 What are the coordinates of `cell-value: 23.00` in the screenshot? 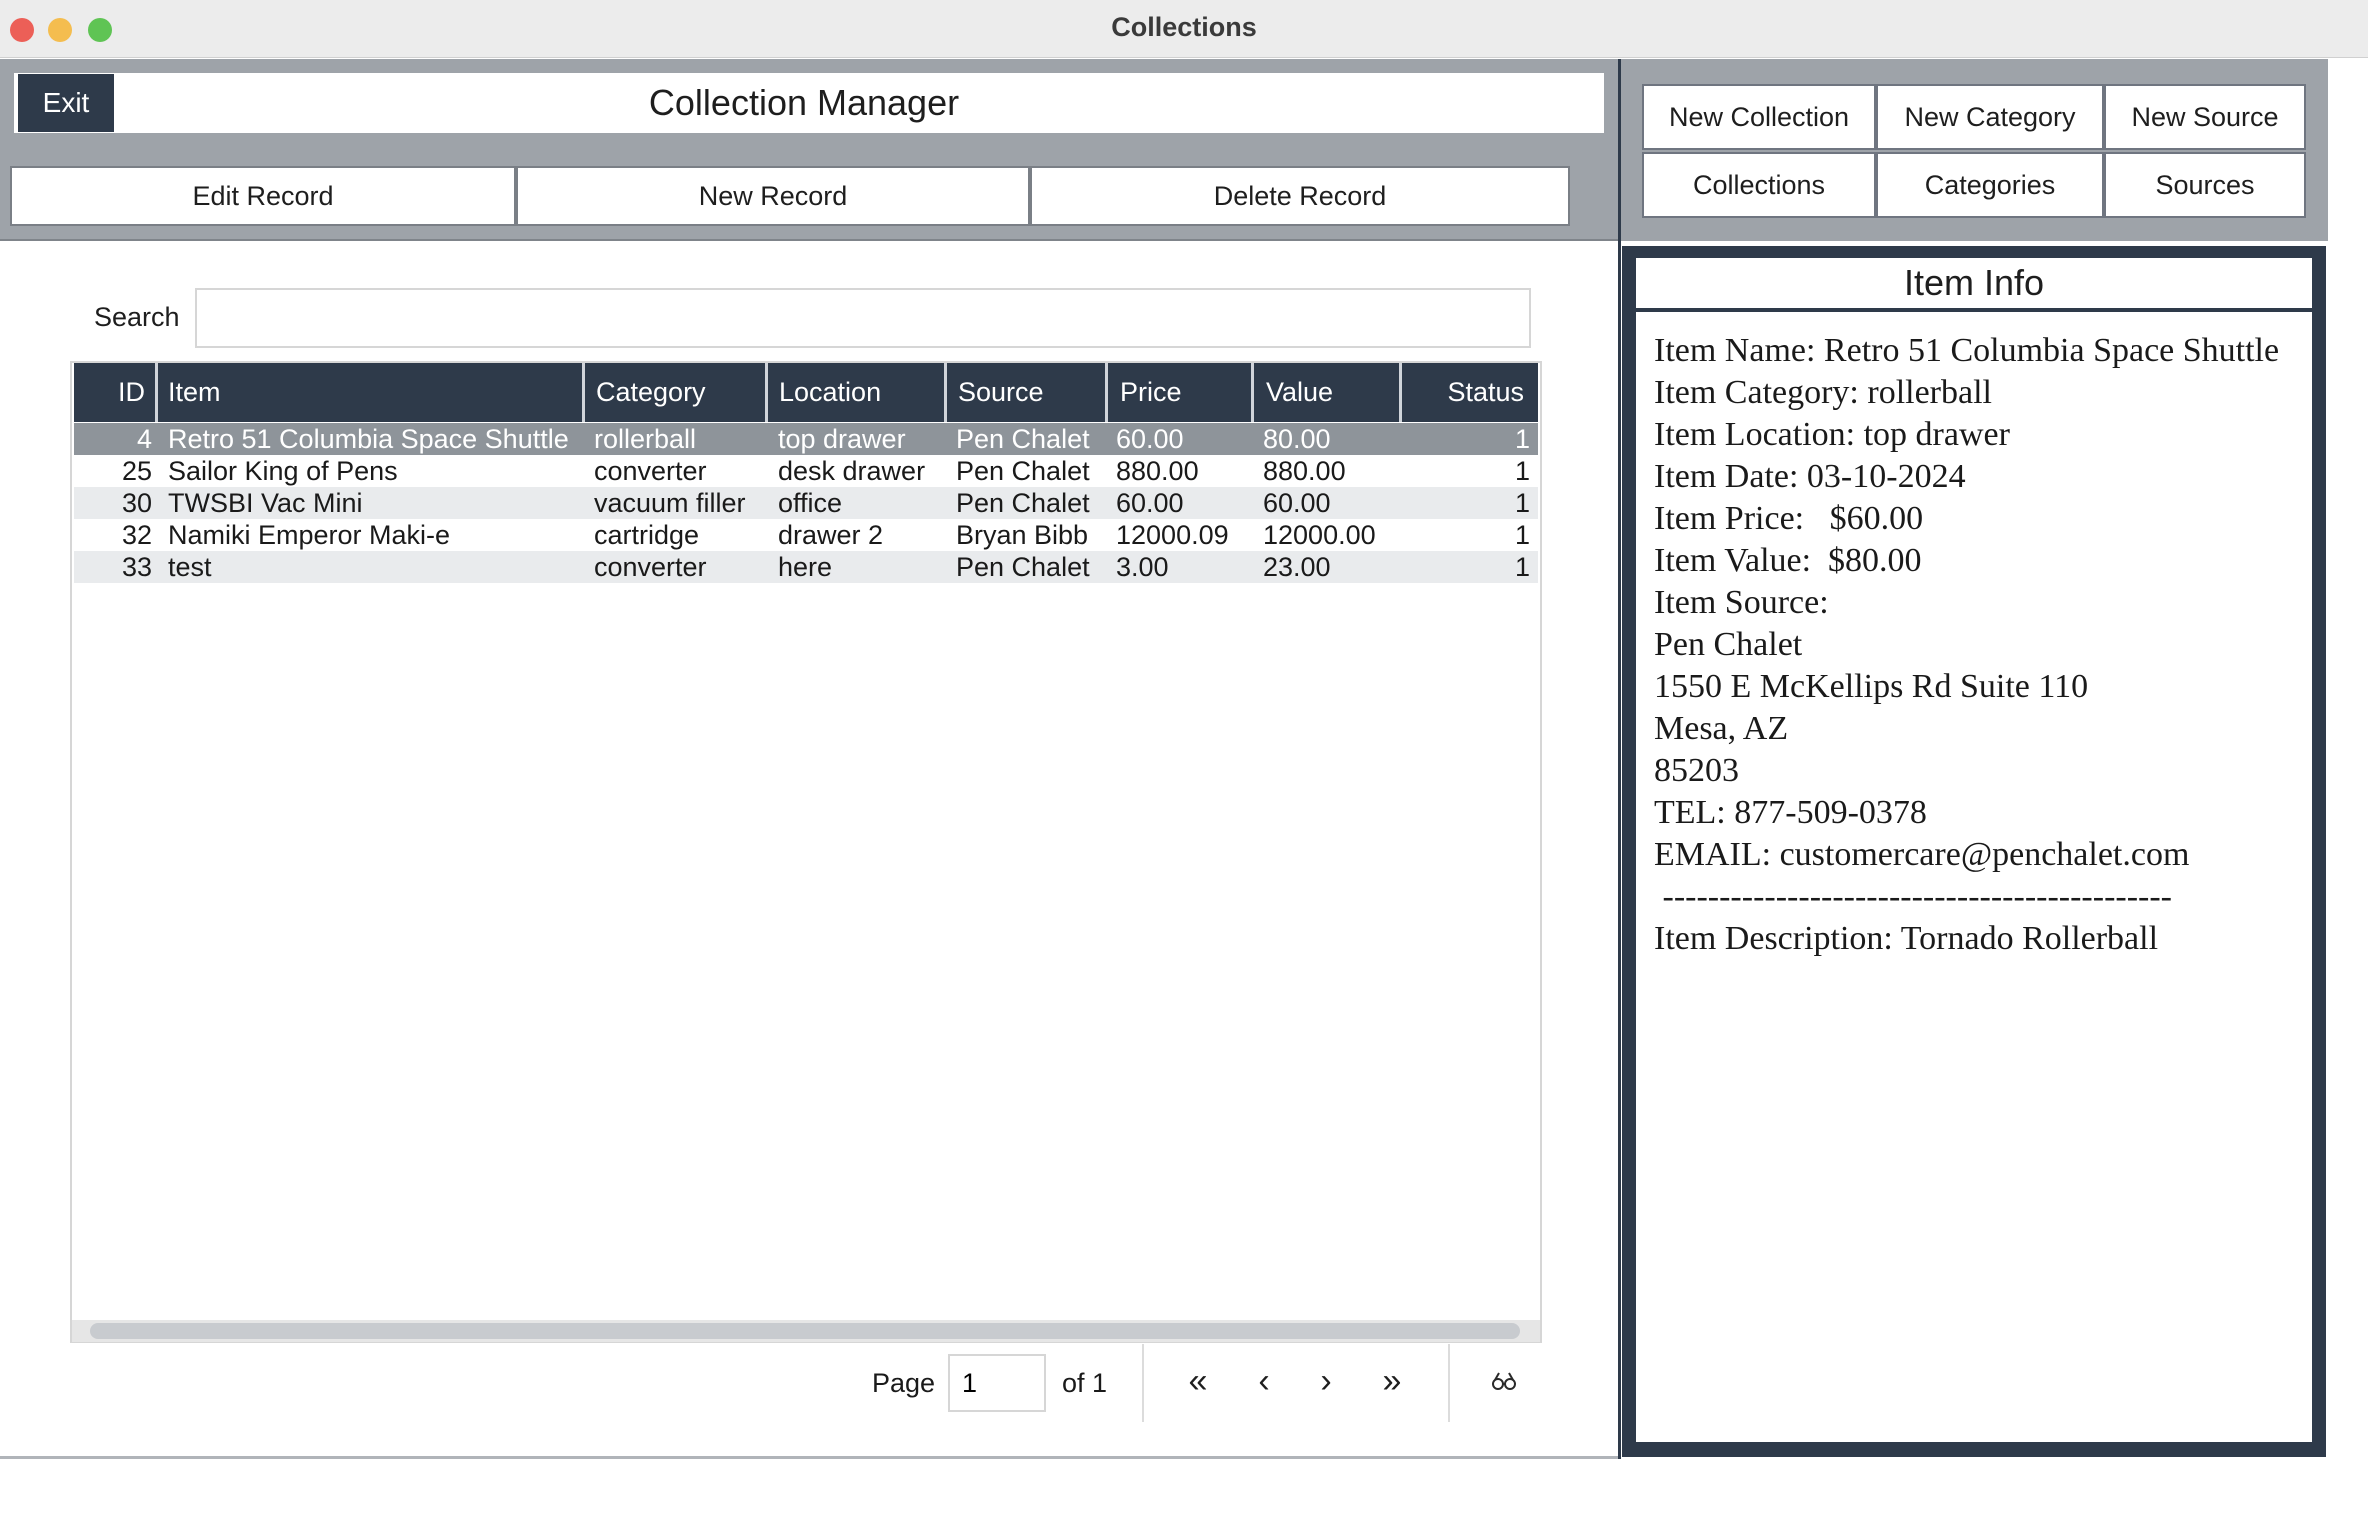 It's located at (1297, 567).